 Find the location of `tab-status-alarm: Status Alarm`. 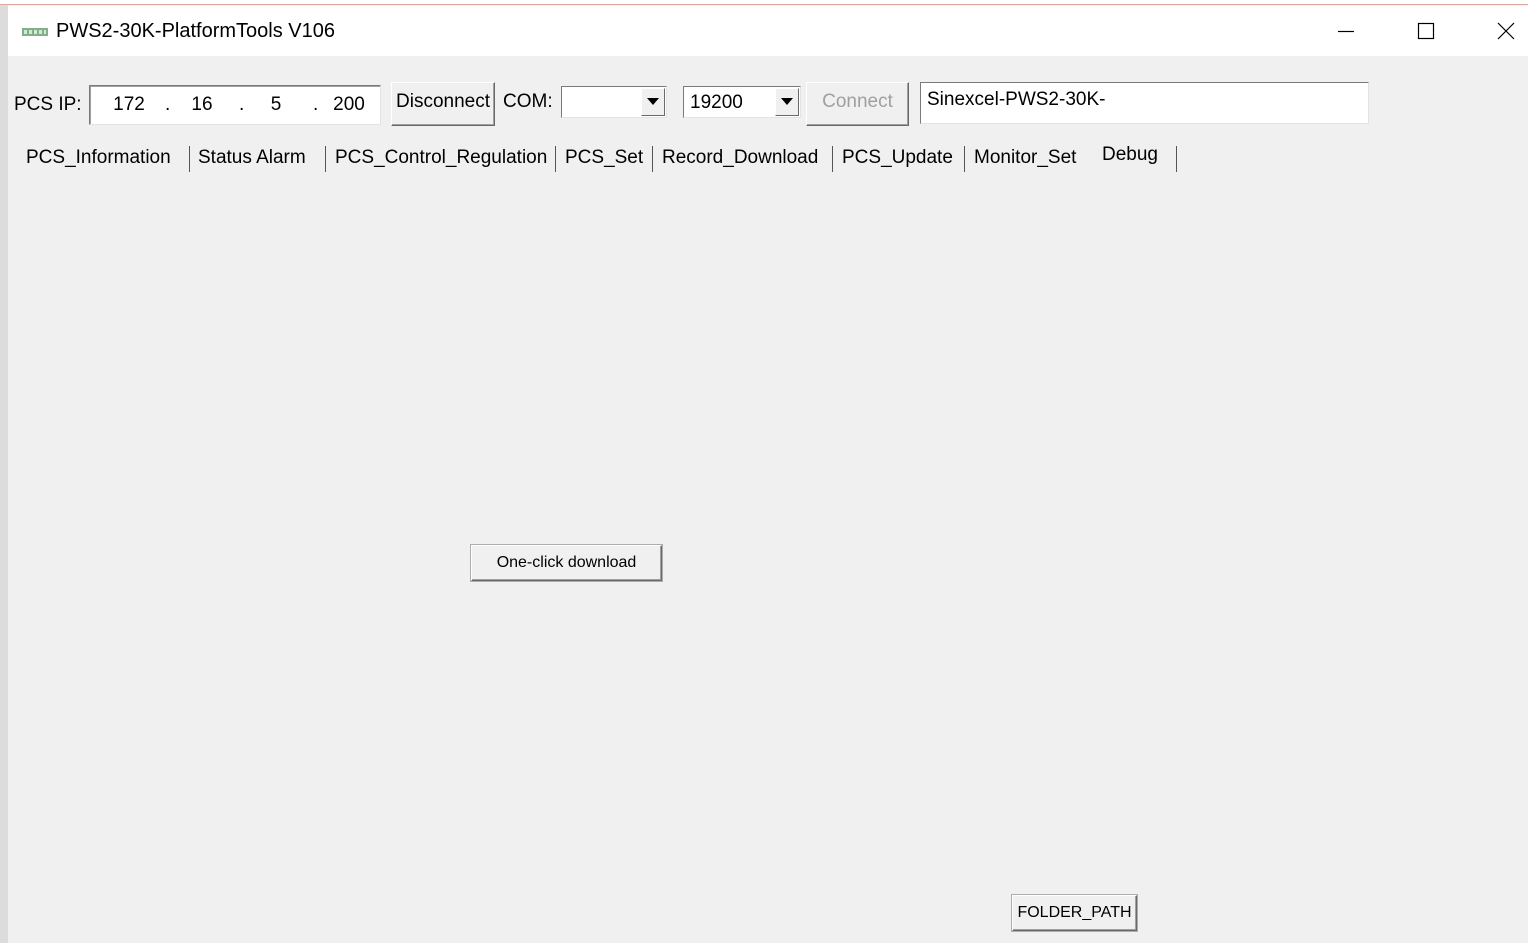

tab-status-alarm: Status Alarm is located at coordinates (252, 158).